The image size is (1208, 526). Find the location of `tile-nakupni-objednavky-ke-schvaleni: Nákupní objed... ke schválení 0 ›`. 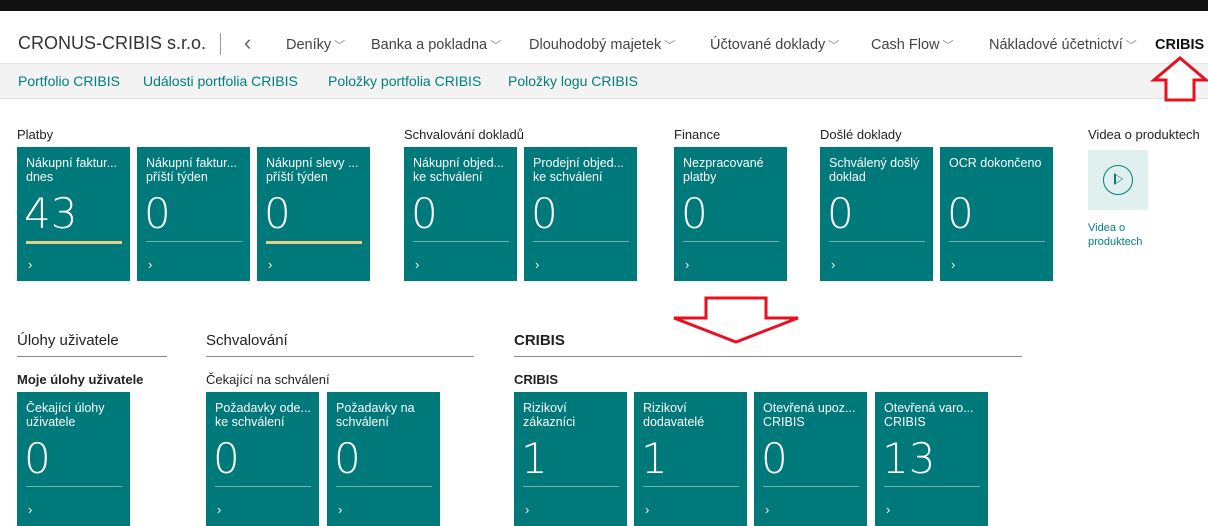

tile-nakupni-objednavky-ke-schvaleni: Nákupní objed... ke schválení 0 › is located at coordinates (460, 214).